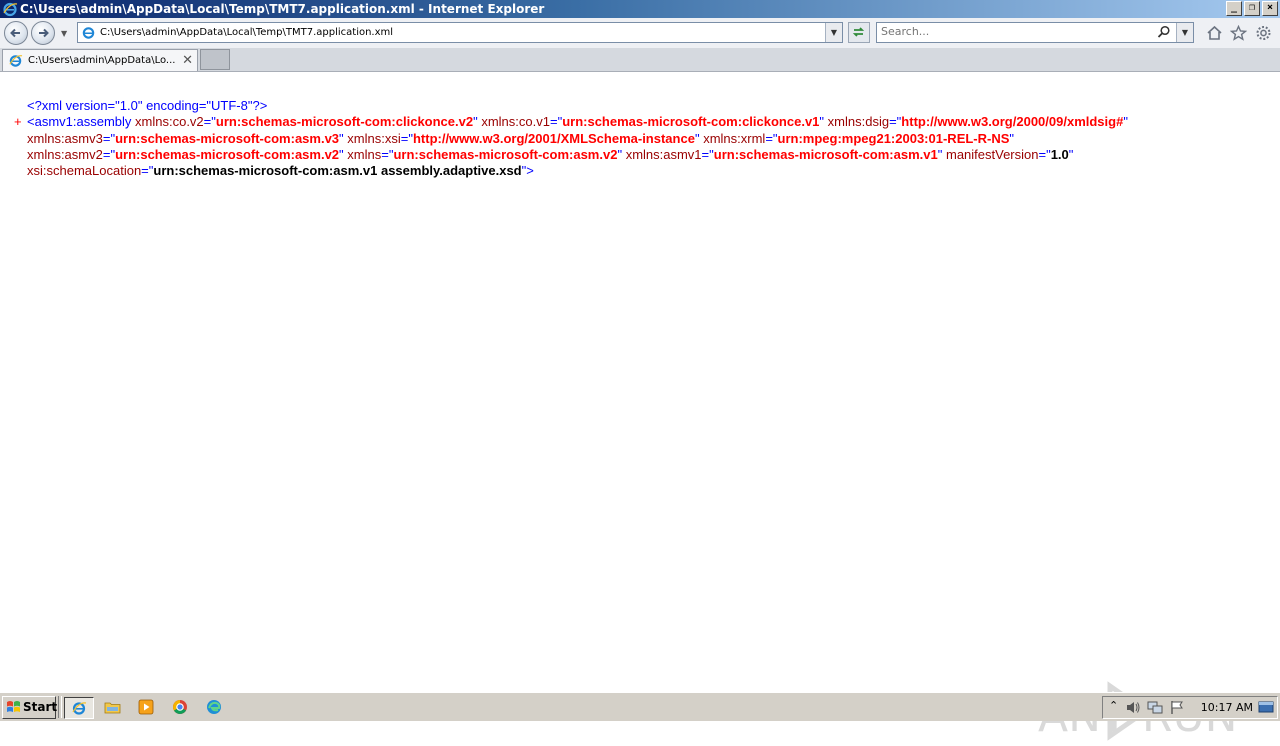 This screenshot has width=1280, height=746. Describe the element at coordinates (1252, 8) in the screenshot. I see `restore-button: ❐` at that location.